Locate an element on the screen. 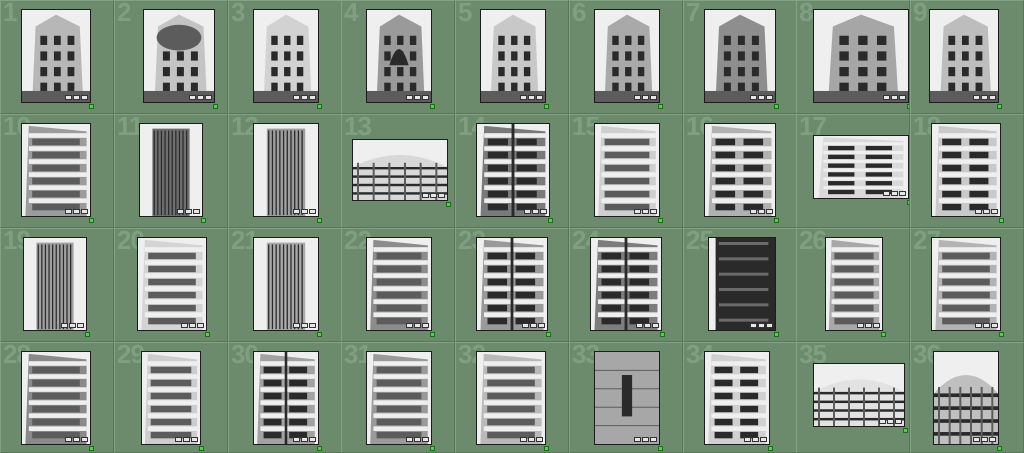 The height and width of the screenshot is (453, 1024). grid-cell: 6 is located at coordinates (626, 57).